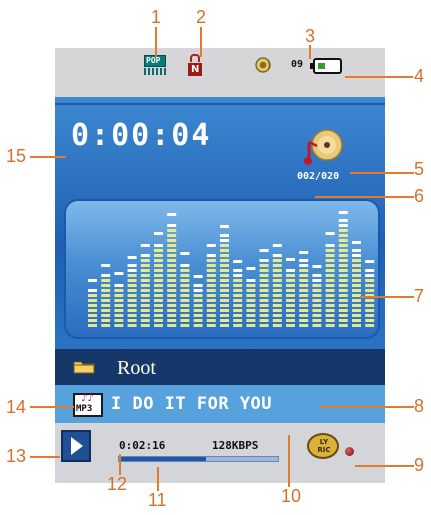  What do you see at coordinates (195, 69) in the screenshot?
I see `repeat-label: N` at bounding box center [195, 69].